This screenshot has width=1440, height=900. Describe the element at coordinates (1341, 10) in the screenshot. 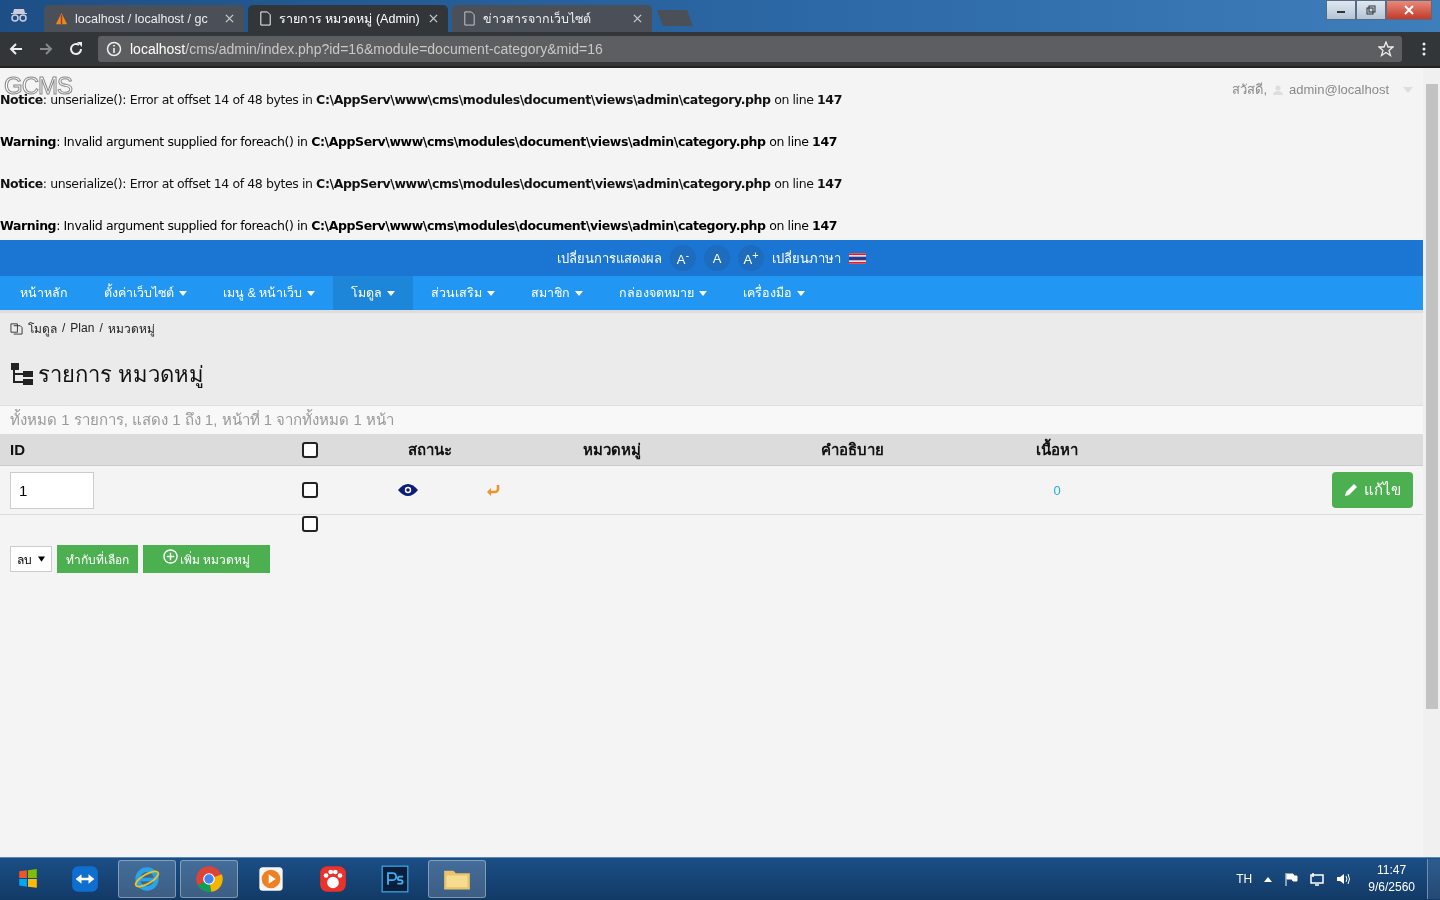

I see `minimize-button` at that location.